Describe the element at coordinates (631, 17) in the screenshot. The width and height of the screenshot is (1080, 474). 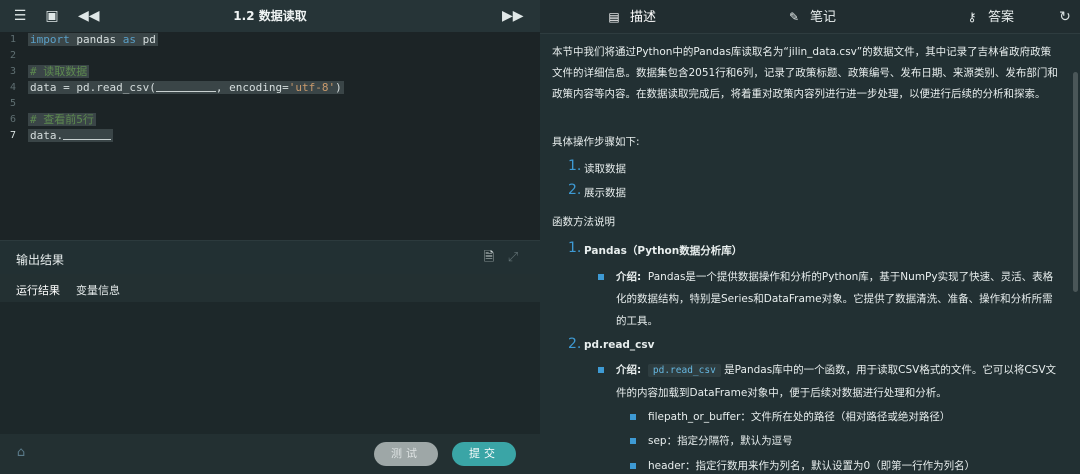
I see `tab-describe: ▤ 描述` at that location.